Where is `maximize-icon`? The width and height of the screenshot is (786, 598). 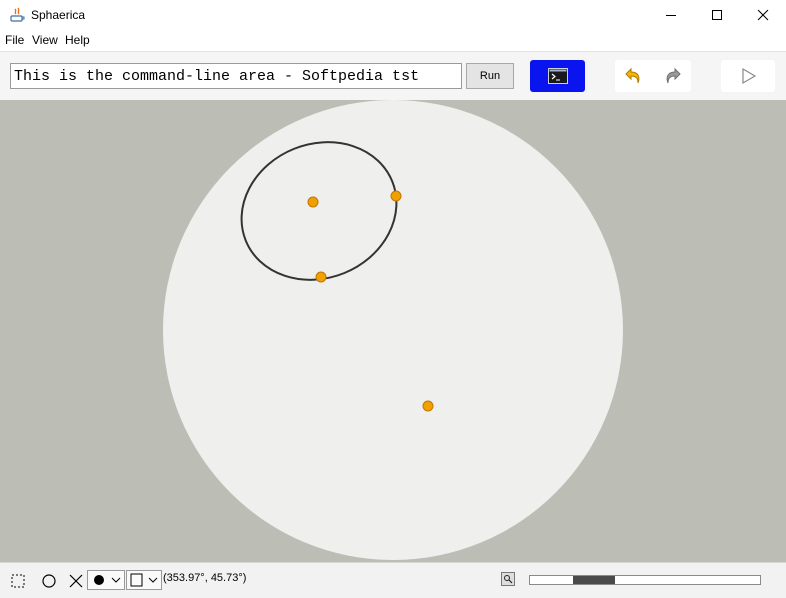
maximize-icon is located at coordinates (717, 15).